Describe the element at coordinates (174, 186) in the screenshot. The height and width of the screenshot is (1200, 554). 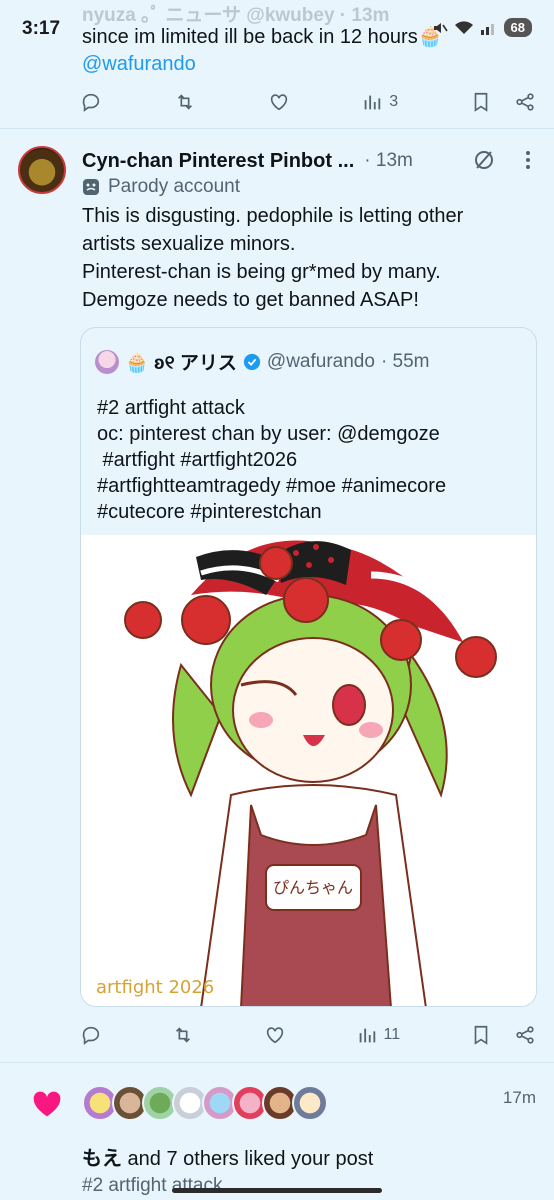
I see `parody-label-text: Parody account` at that location.